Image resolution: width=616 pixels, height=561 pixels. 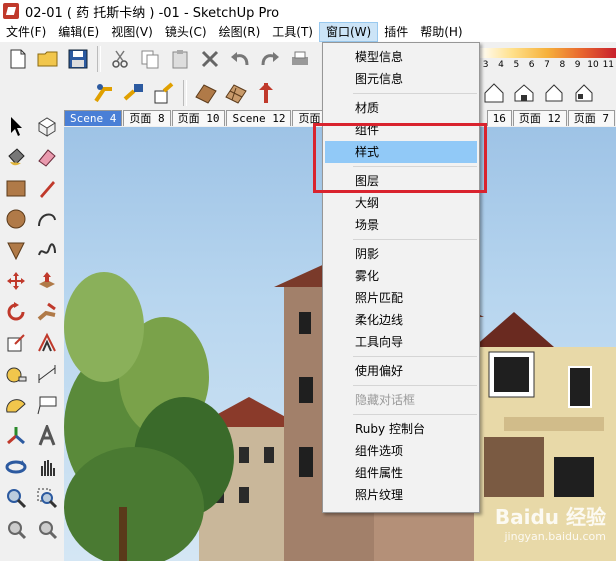 I want to click on eraser-button, so click(x=46, y=156).